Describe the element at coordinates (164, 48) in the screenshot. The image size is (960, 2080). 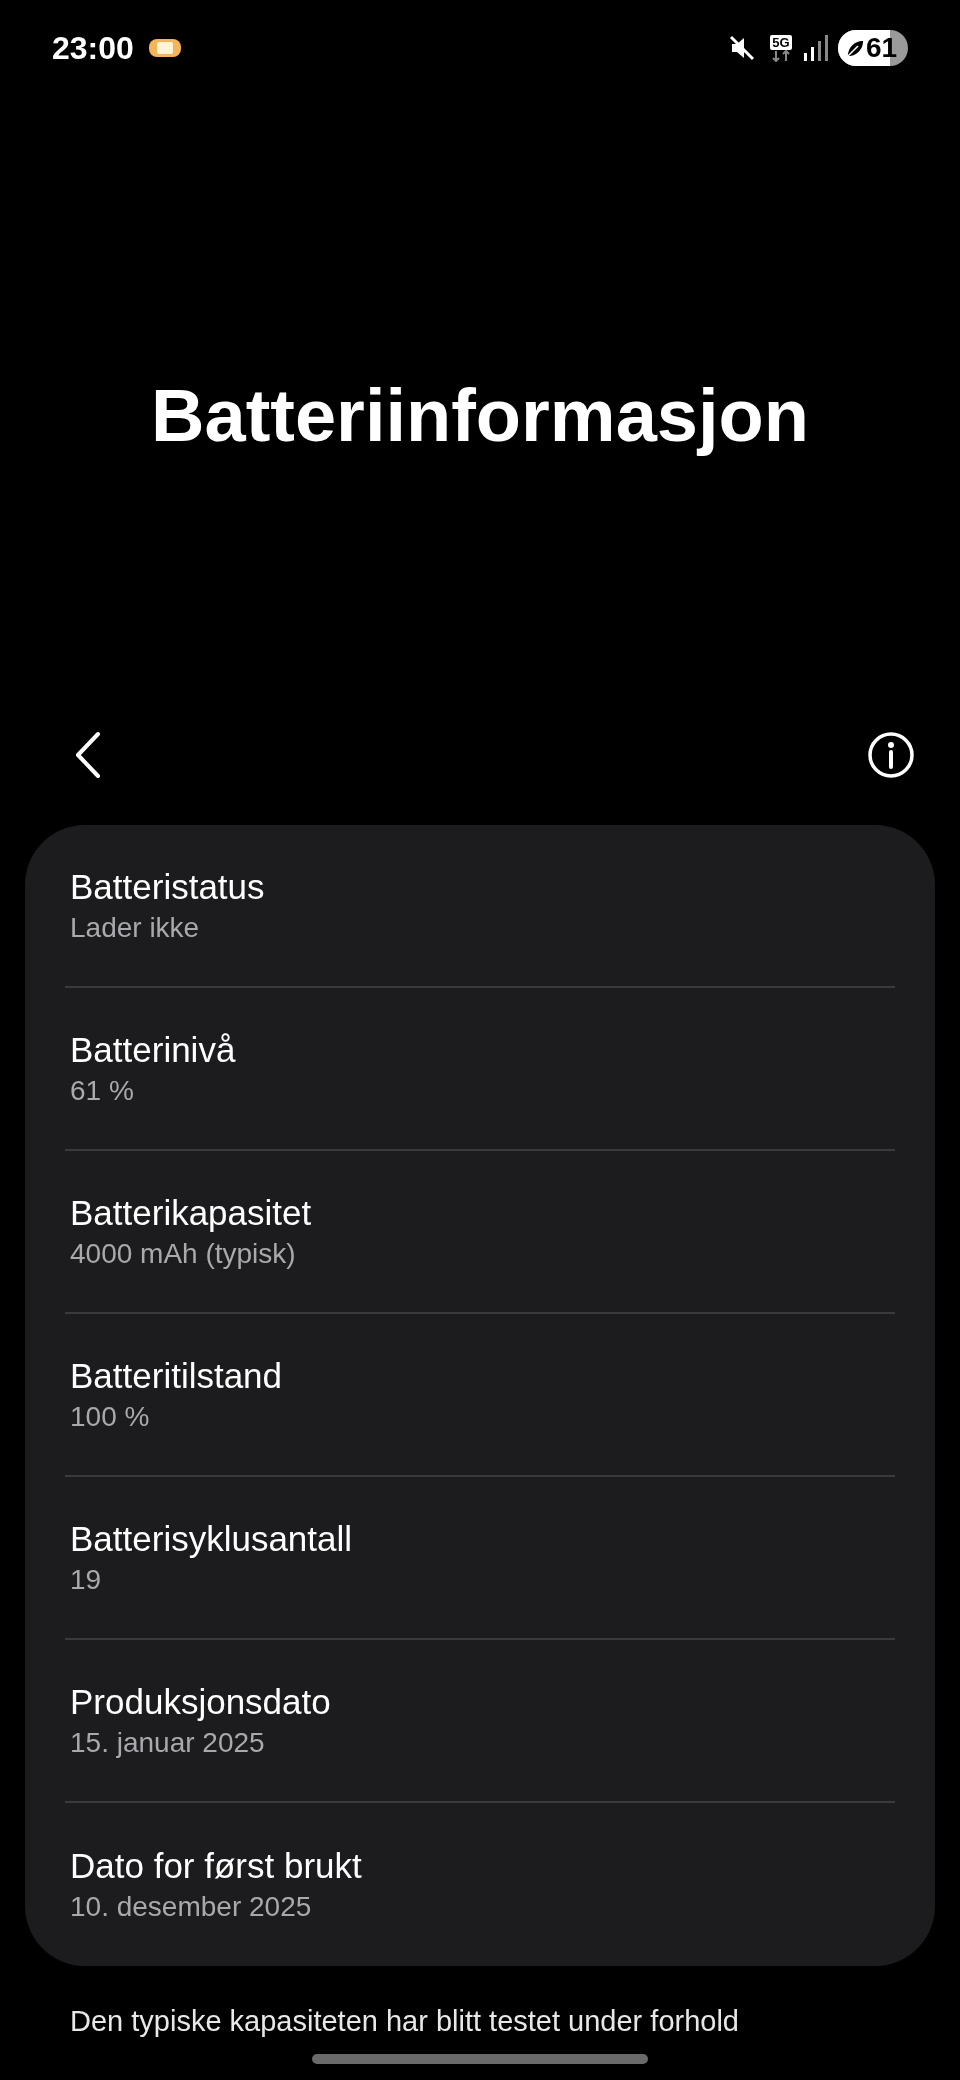
I see `game-console-icon` at that location.